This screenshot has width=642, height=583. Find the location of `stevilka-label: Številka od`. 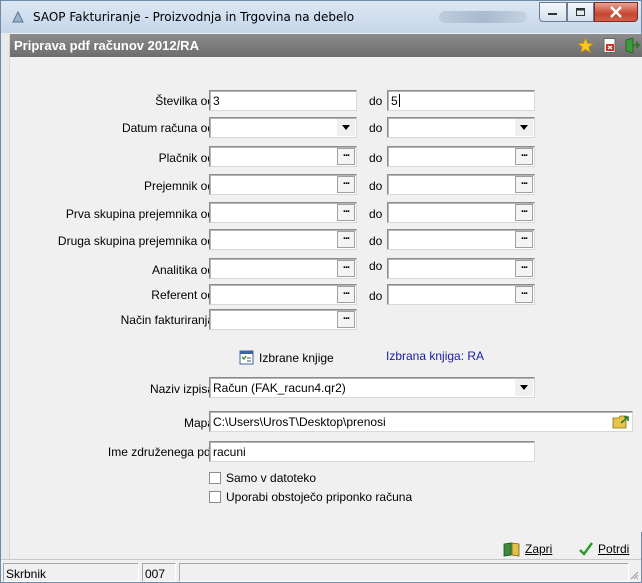

stevilka-label: Številka od is located at coordinates (184, 101).